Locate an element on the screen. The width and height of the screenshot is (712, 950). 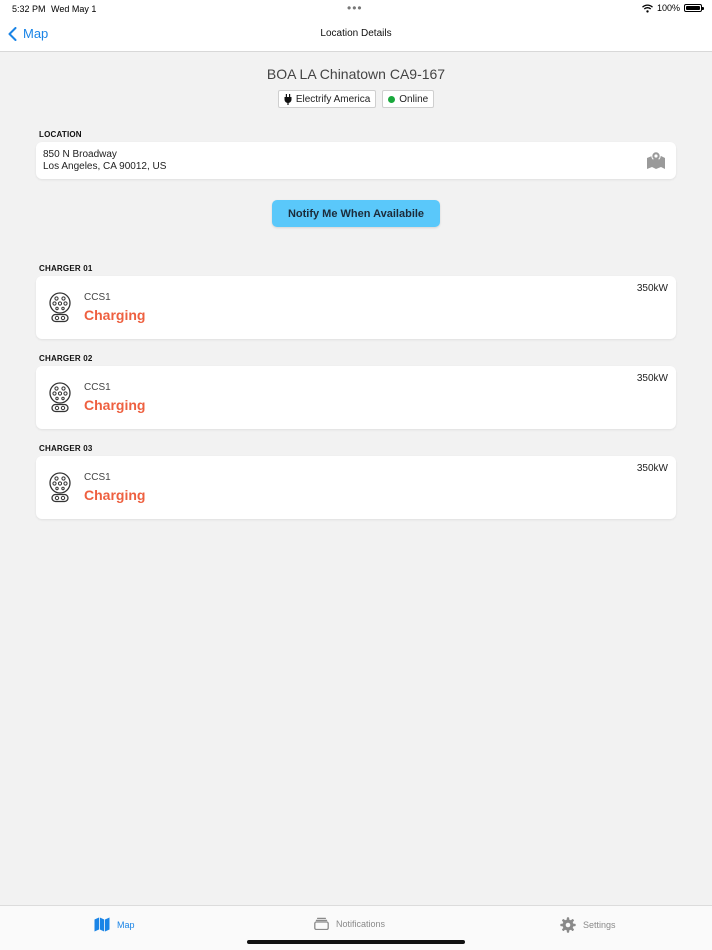
multitasking-dots-icon: ••• is located at coordinates (355, 8).